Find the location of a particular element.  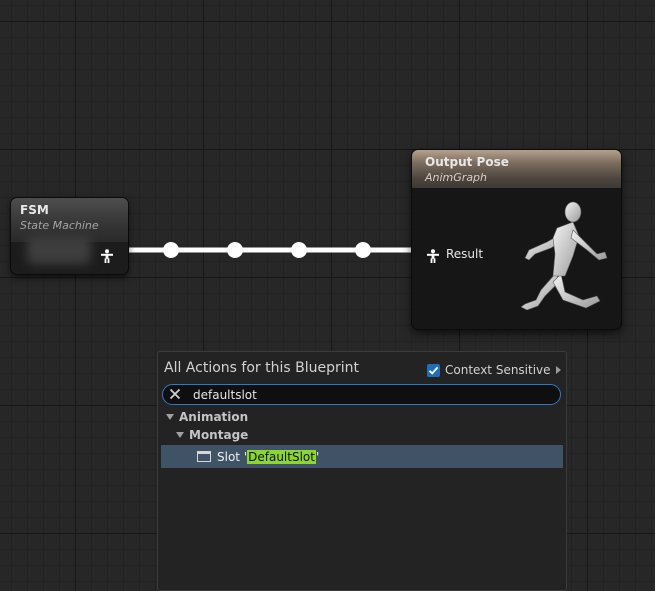

tree-item-label: Slot 'DefaultSlot' is located at coordinates (268, 456).